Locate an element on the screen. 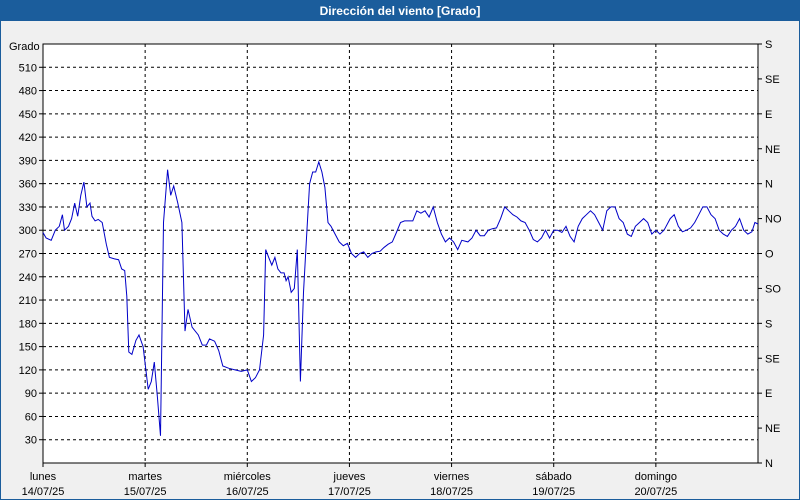  y-tick-label: 360 is located at coordinates (28, 185).